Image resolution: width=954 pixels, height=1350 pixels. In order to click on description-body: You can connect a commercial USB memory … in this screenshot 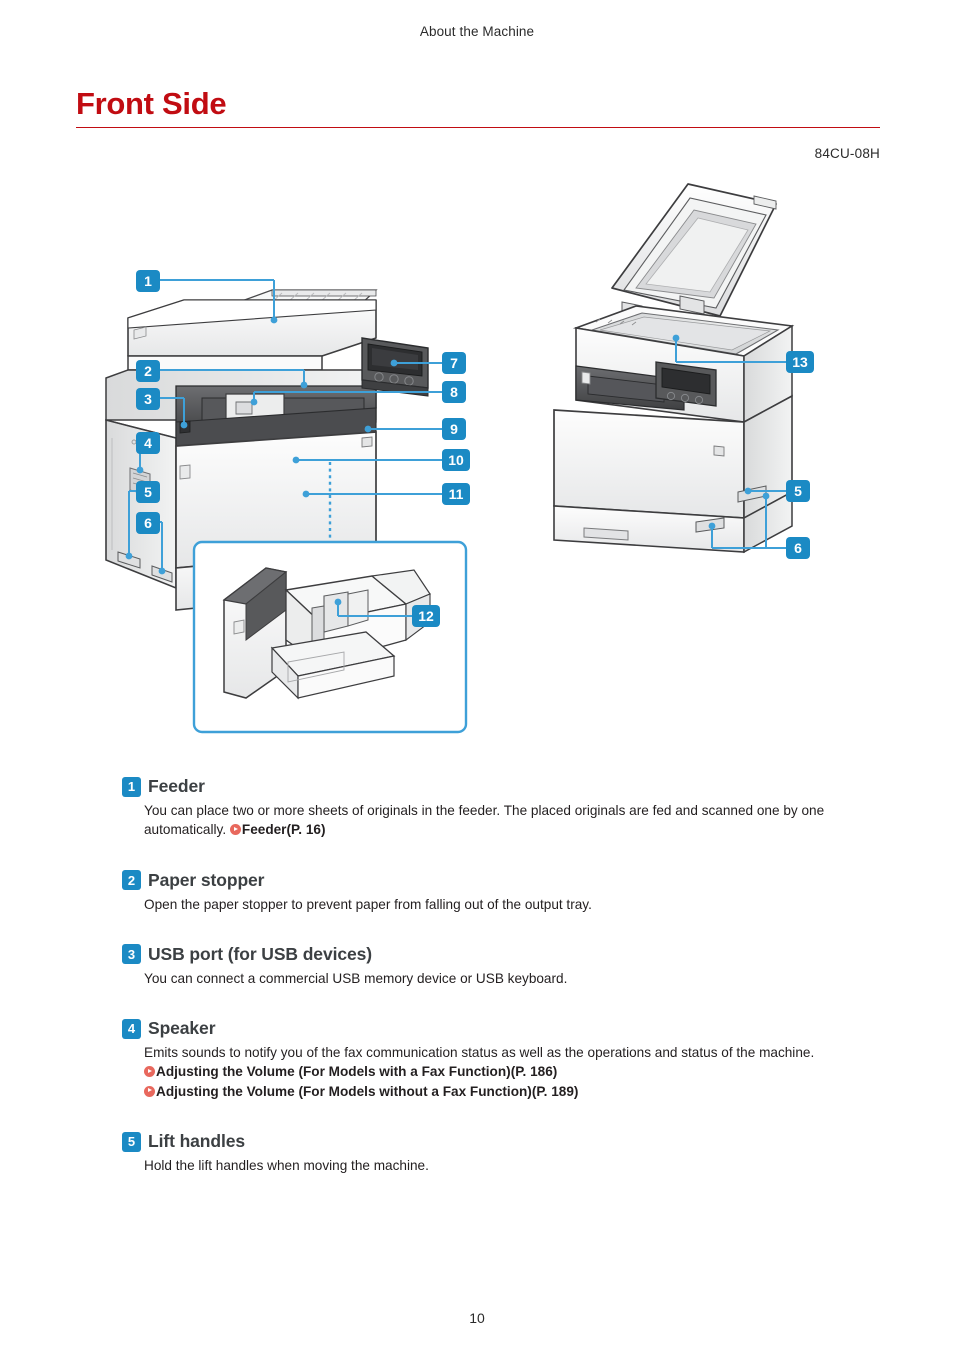, I will do `click(513, 978)`.